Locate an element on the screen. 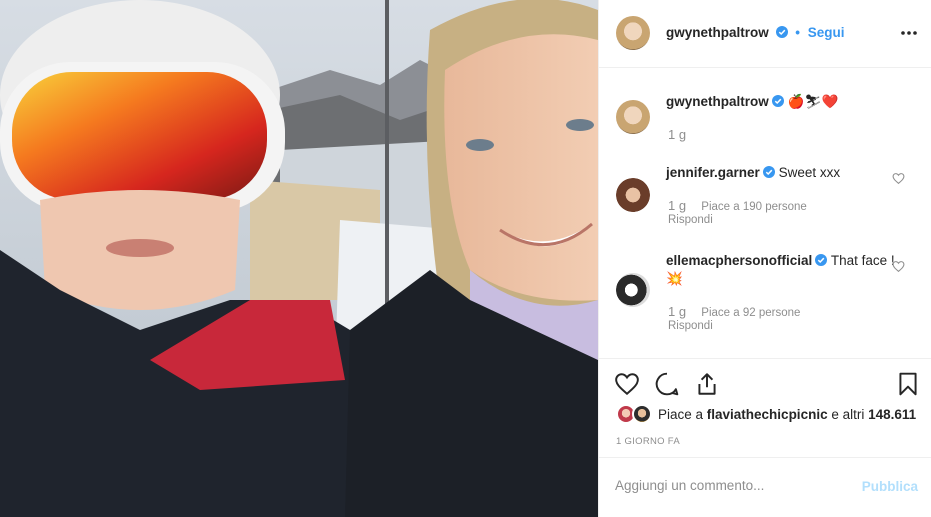  caption-username: gwynethpaltrow is located at coordinates (717, 101).